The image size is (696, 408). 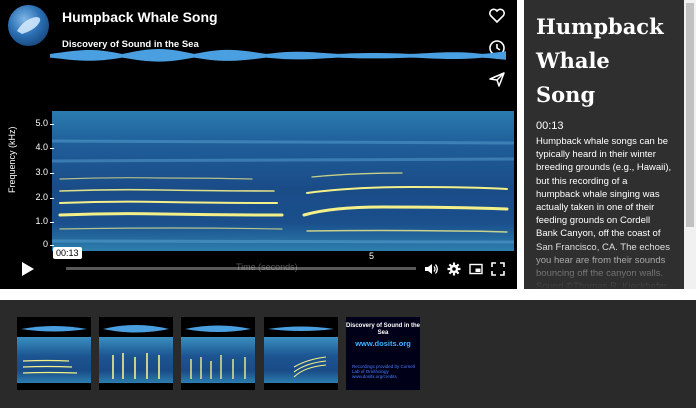 I want to click on y-tick: 4.0, so click(x=41, y=147).